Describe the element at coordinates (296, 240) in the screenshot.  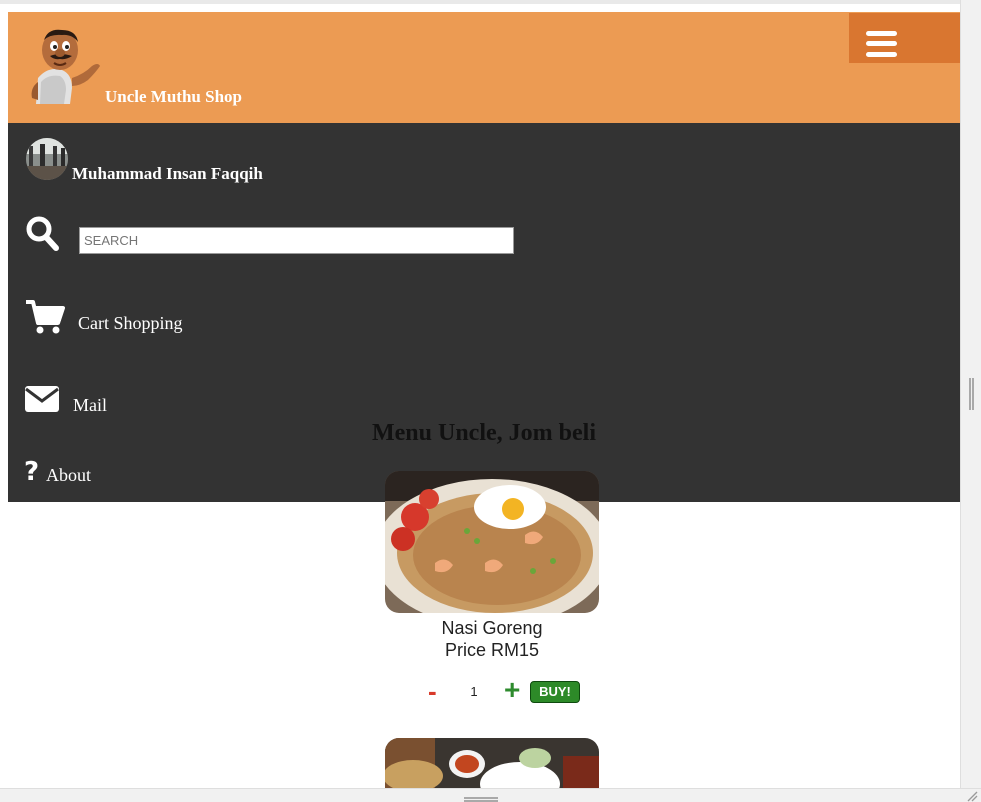
I see `search-input` at that location.